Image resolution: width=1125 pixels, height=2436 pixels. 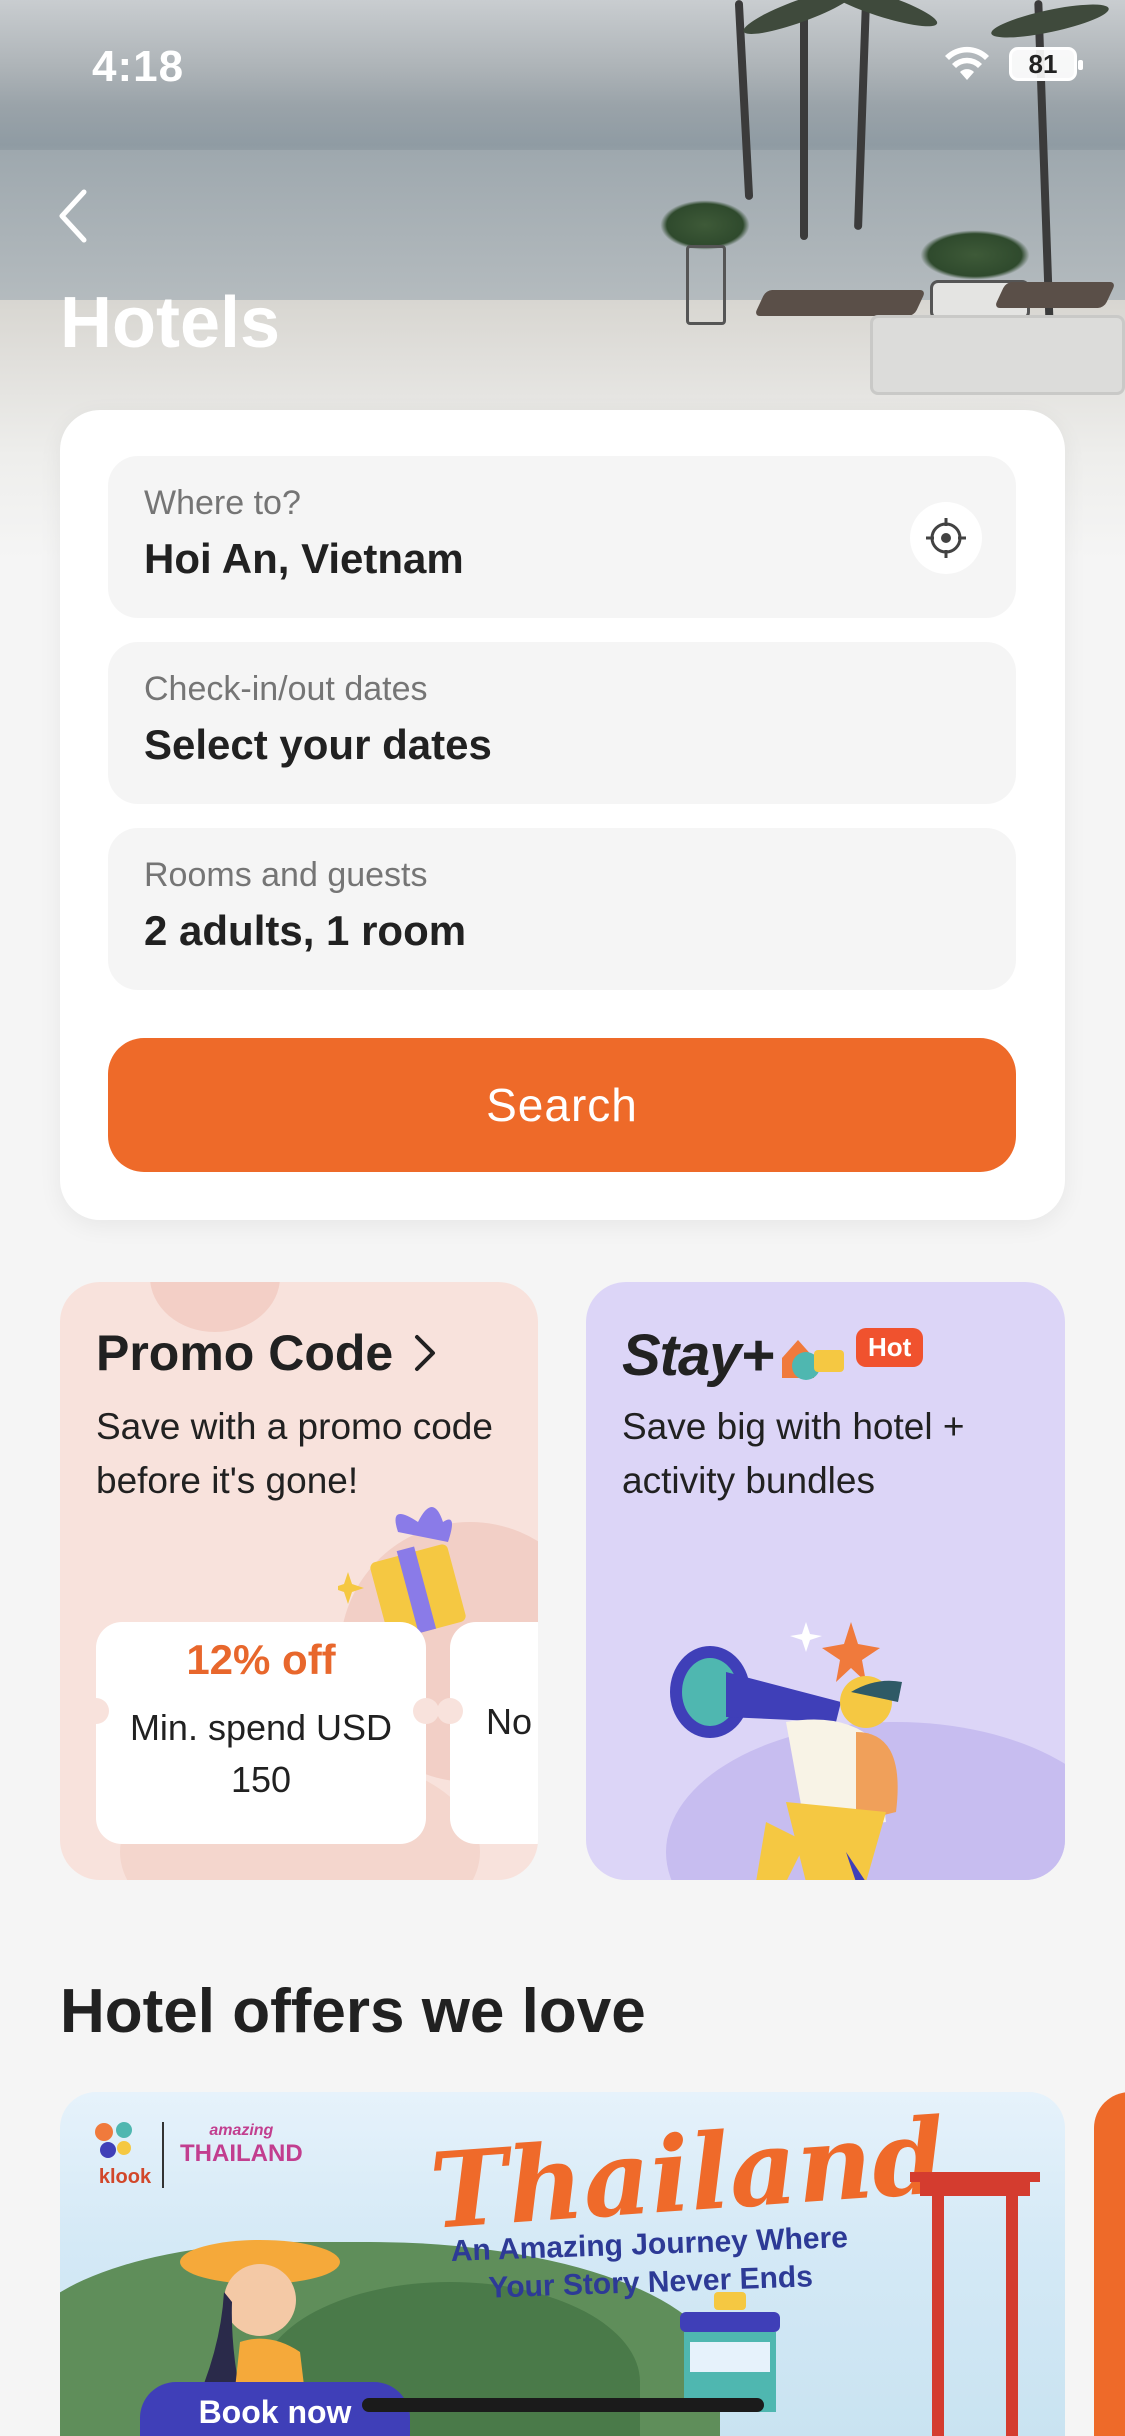 I want to click on current-location-button, so click(x=946, y=538).